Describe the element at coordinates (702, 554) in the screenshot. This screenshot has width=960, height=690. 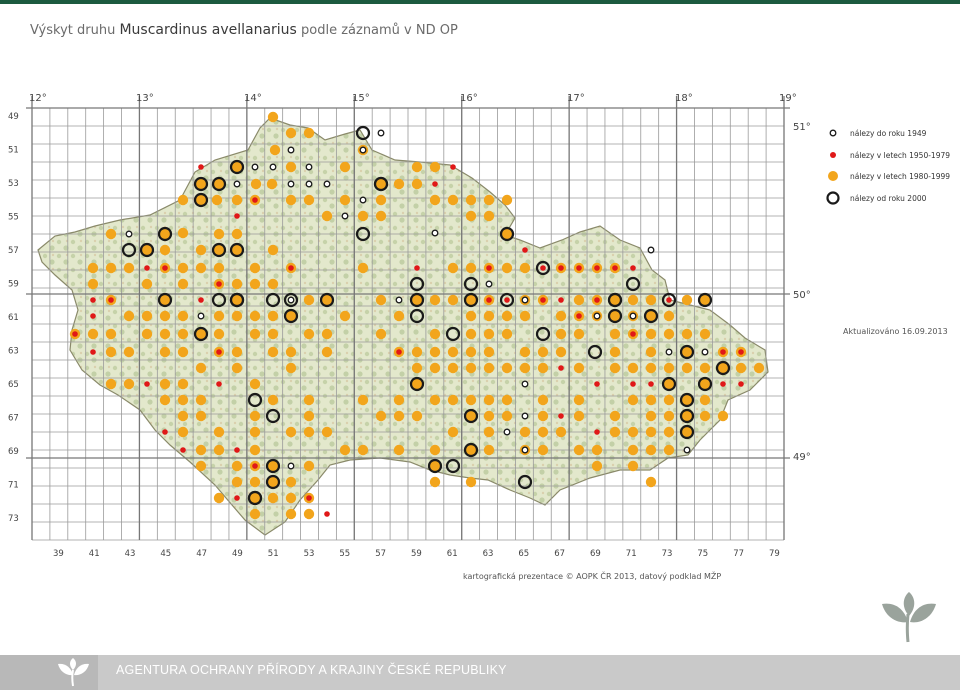
I see `column-label: 75` at that location.